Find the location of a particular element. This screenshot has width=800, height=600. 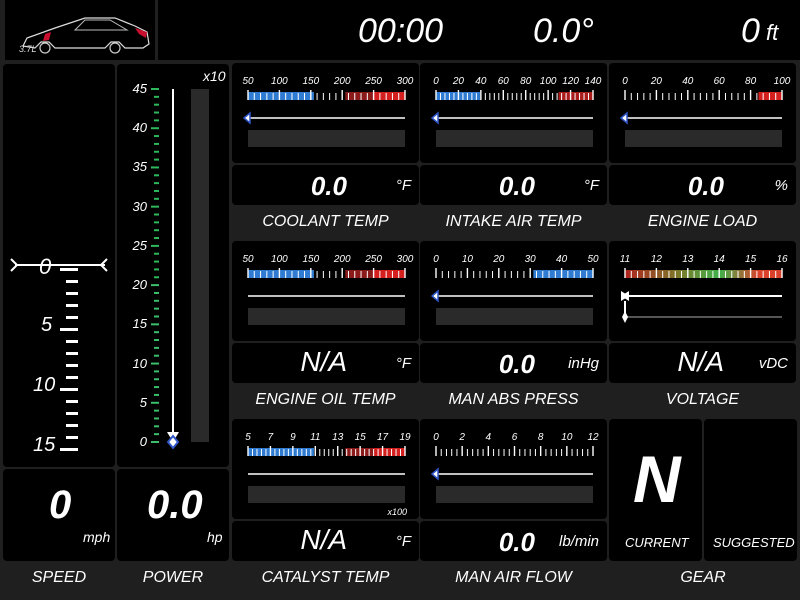

intake-scale-label: 40 is located at coordinates (481, 81).